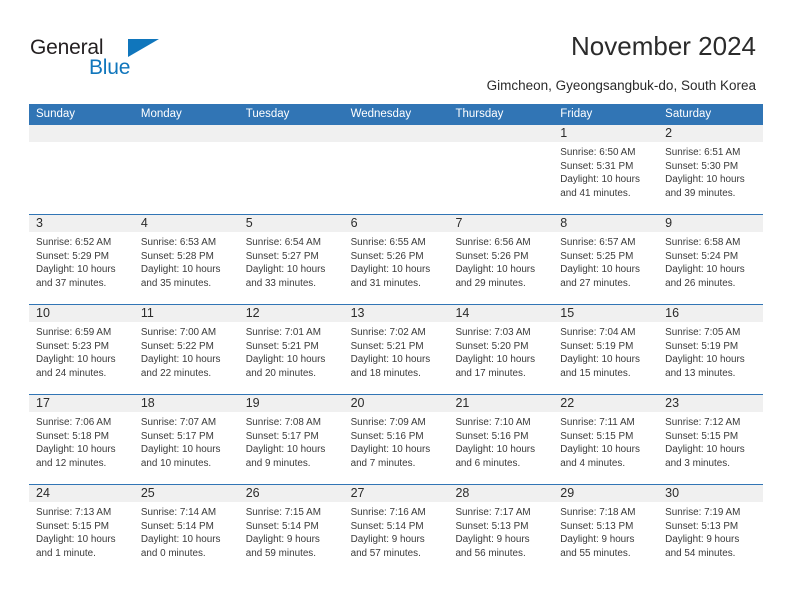  What do you see at coordinates (357, 403) in the screenshot?
I see `day-number: 20` at bounding box center [357, 403].